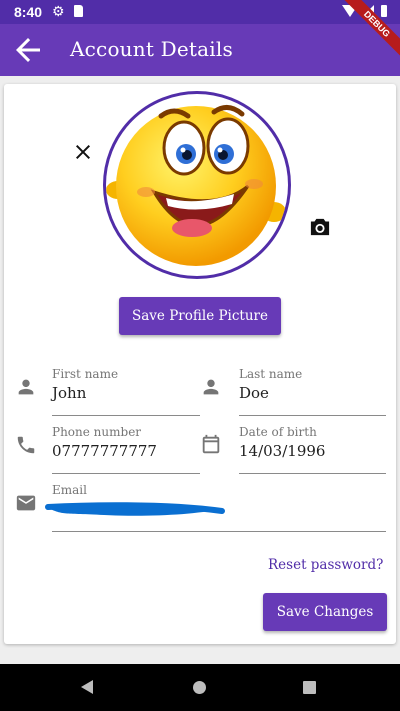 The width and height of the screenshot is (400, 711). Describe the element at coordinates (200, 12) in the screenshot. I see `status-bar: 8:40 ⚙` at that location.